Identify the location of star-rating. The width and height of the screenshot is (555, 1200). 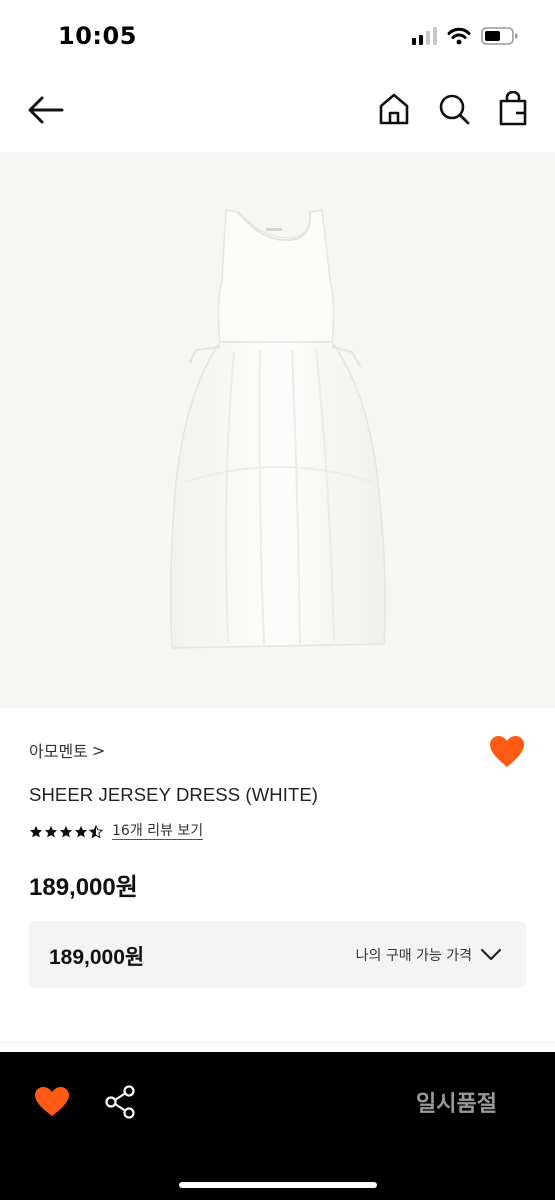
(66, 831).